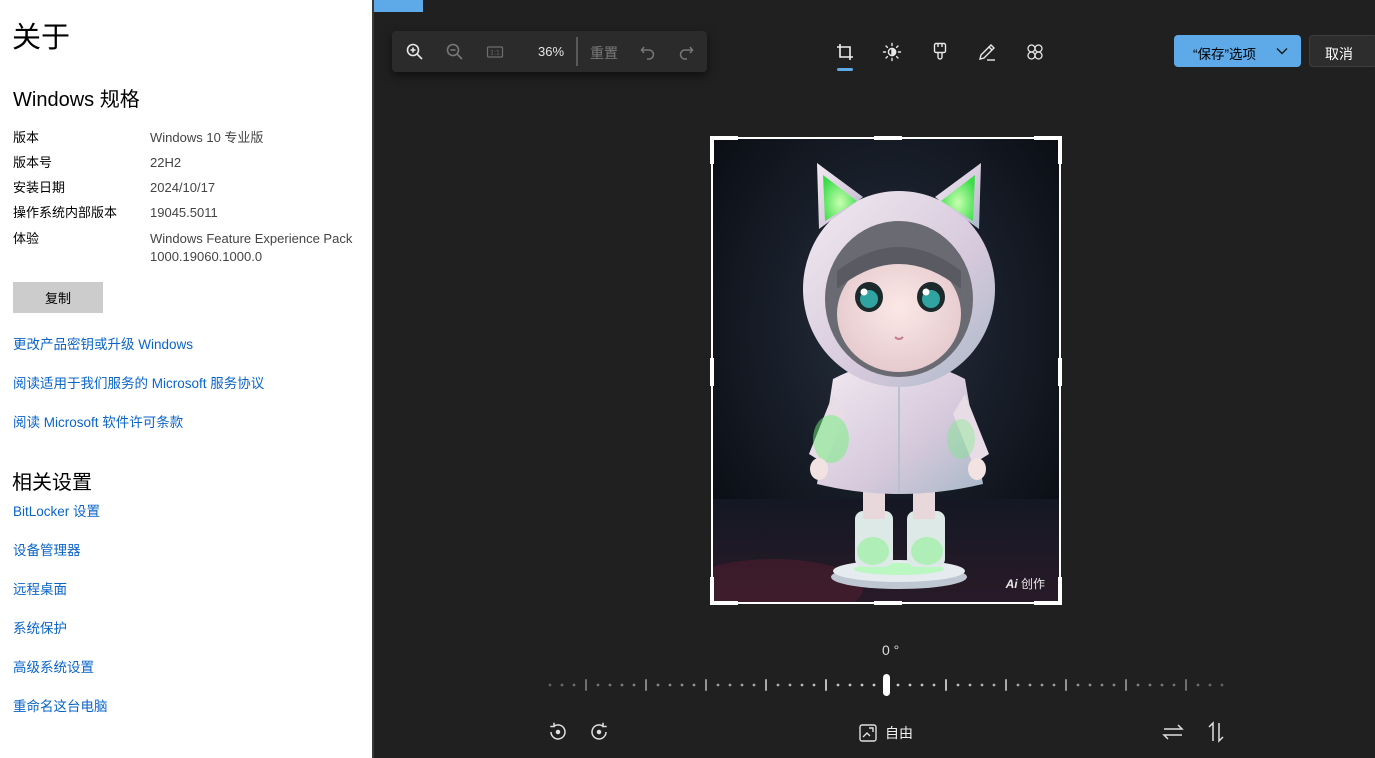  What do you see at coordinates (47, 549) in the screenshot?
I see `device-manager-link: 设备管理器` at bounding box center [47, 549].